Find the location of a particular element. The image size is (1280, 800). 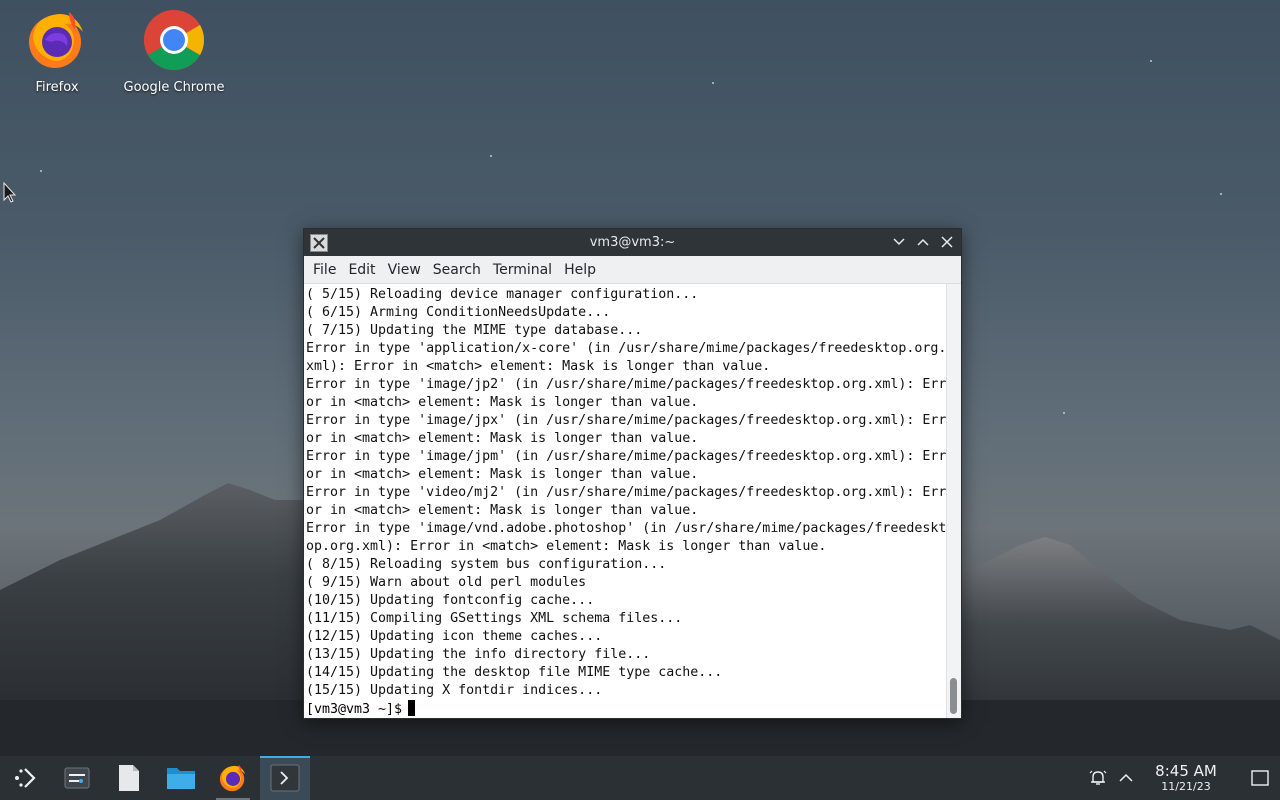

desktop-icon-label: Google Chrome is located at coordinates (174, 87).